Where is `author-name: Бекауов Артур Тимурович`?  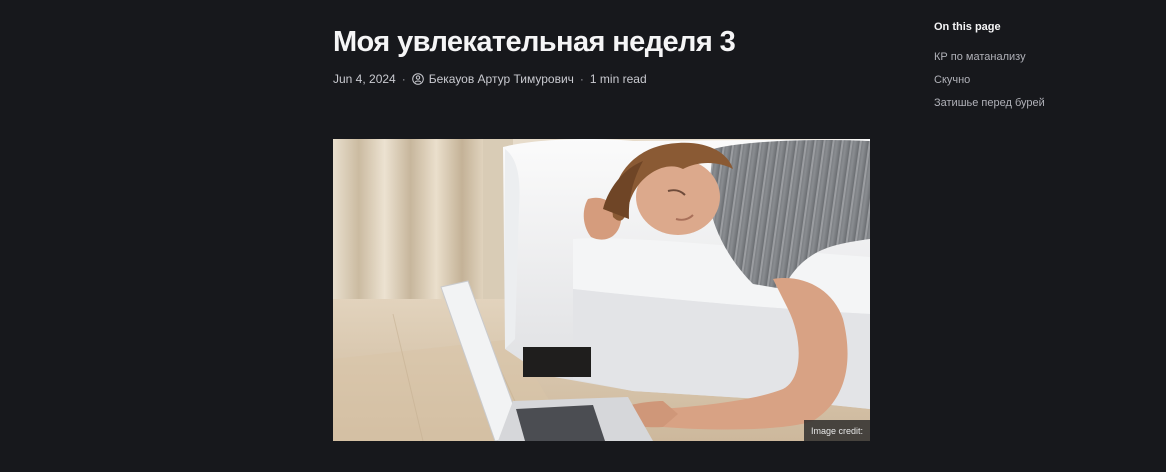 author-name: Бекауов Артур Тимурович is located at coordinates (501, 79).